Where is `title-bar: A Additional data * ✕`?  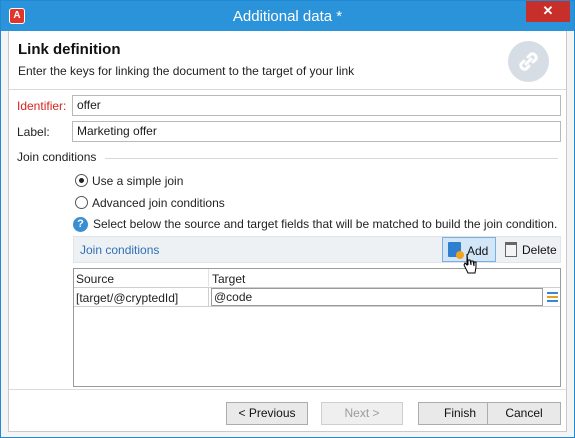 title-bar: A Additional data * ✕ is located at coordinates (287, 16).